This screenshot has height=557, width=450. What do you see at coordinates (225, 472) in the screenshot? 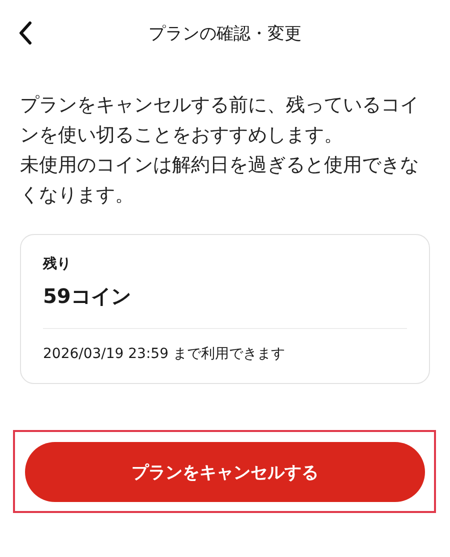
I see `cancel-plan-button: プランをキャンセルする` at bounding box center [225, 472].